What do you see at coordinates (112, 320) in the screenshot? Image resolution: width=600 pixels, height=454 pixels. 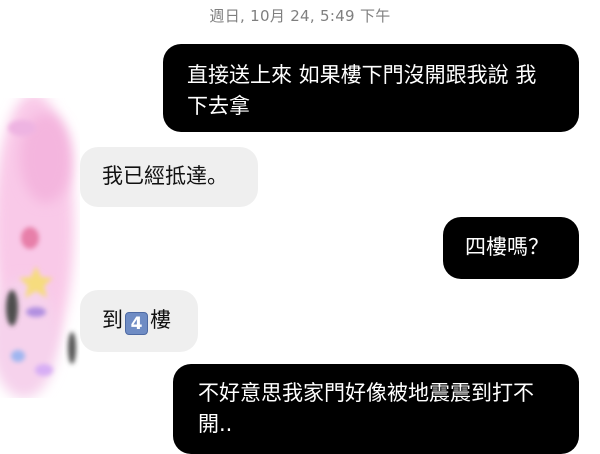 I see `message-text-before: 到` at bounding box center [112, 320].